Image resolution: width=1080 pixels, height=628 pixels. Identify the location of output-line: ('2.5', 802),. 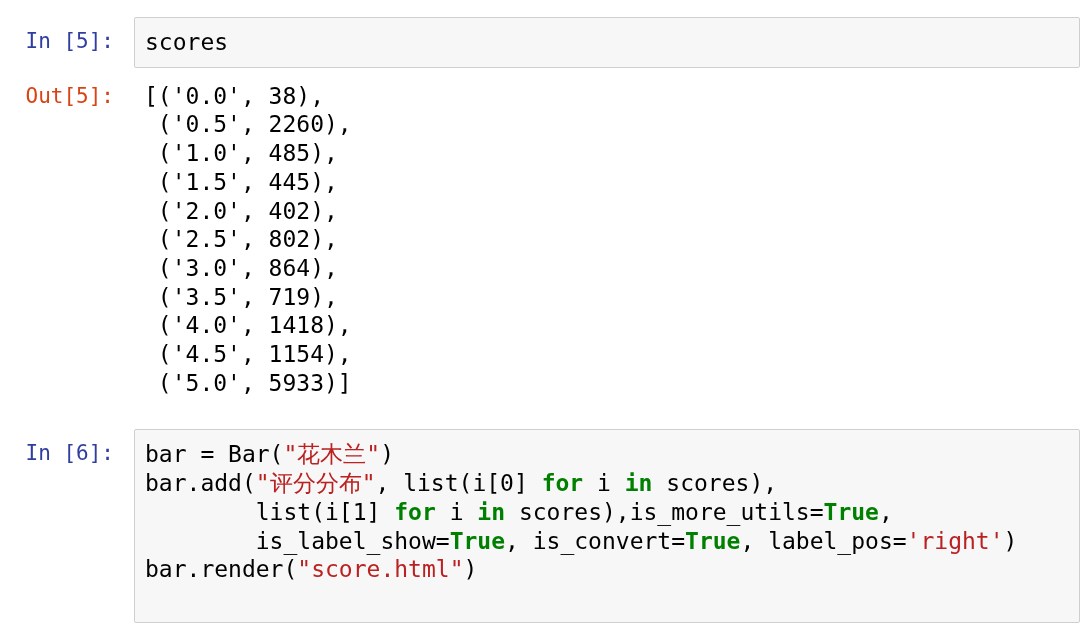
(247, 239).